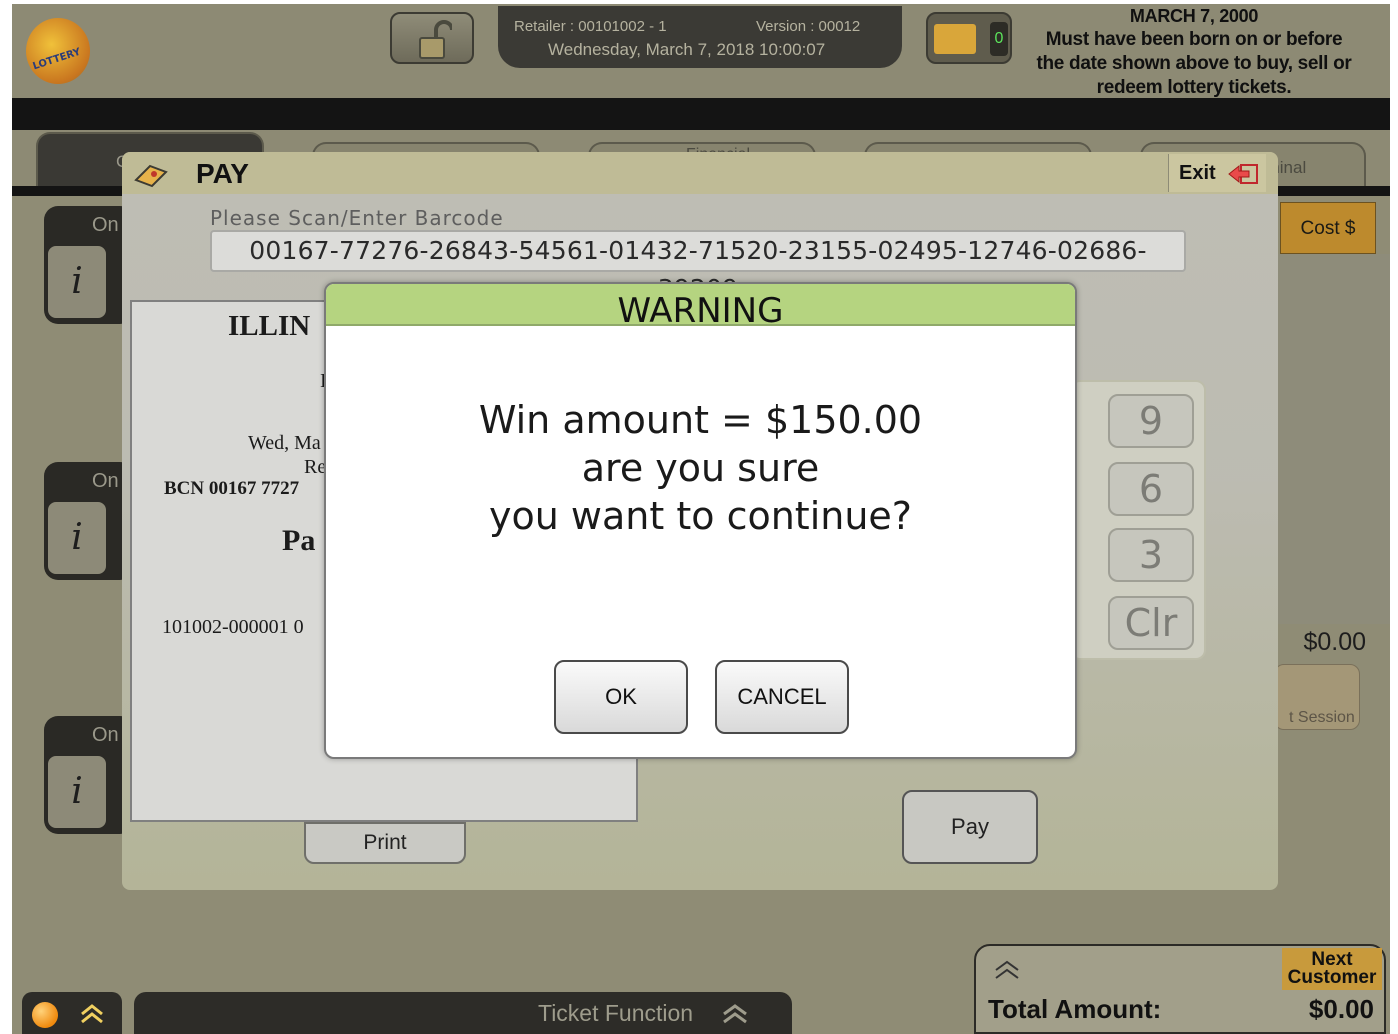 Image resolution: width=1398 pixels, height=1034 pixels. I want to click on status-panel, so click(72, 1013).